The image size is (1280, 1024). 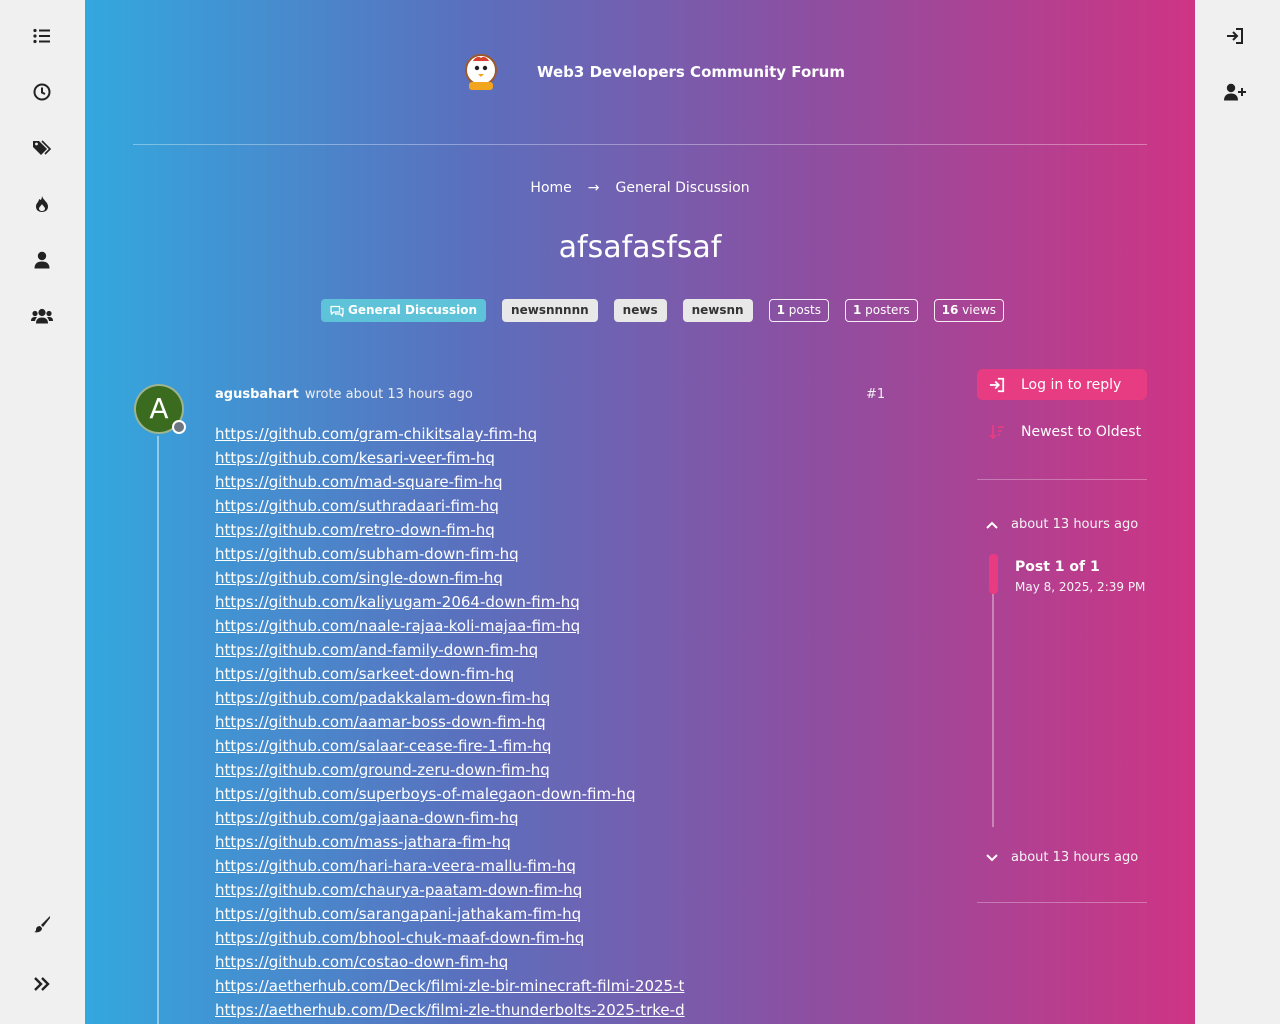 I want to click on posters-label: posters, so click(x=887, y=310).